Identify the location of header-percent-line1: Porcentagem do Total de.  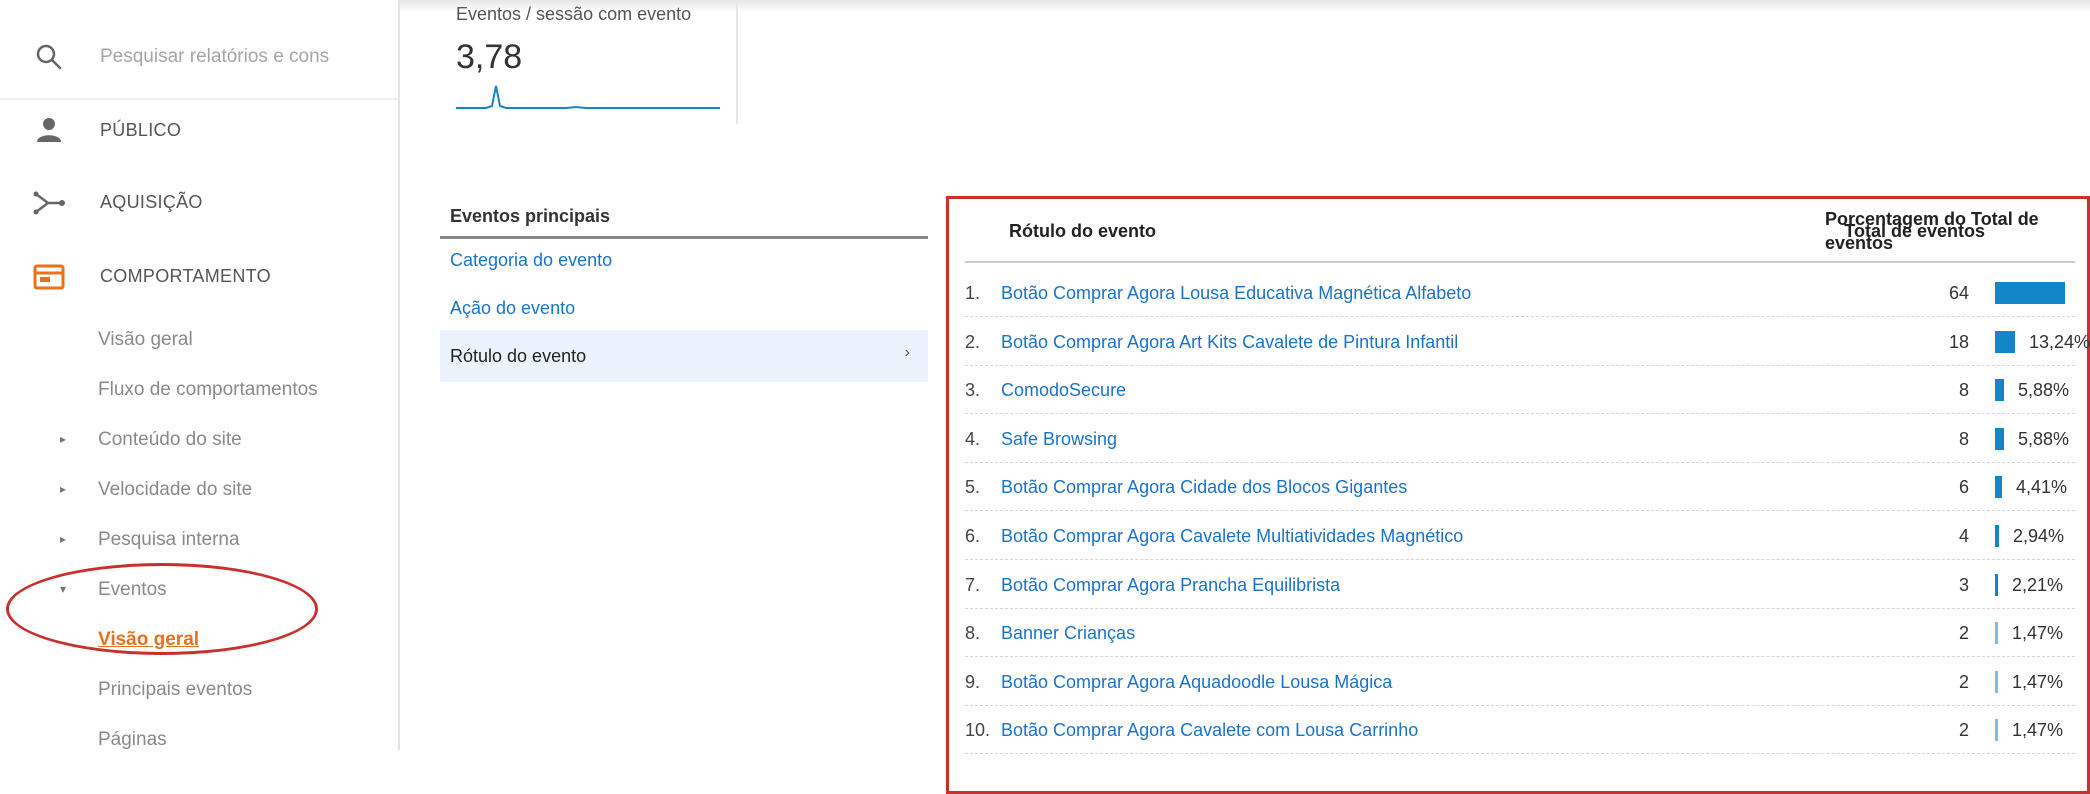
(1932, 219).